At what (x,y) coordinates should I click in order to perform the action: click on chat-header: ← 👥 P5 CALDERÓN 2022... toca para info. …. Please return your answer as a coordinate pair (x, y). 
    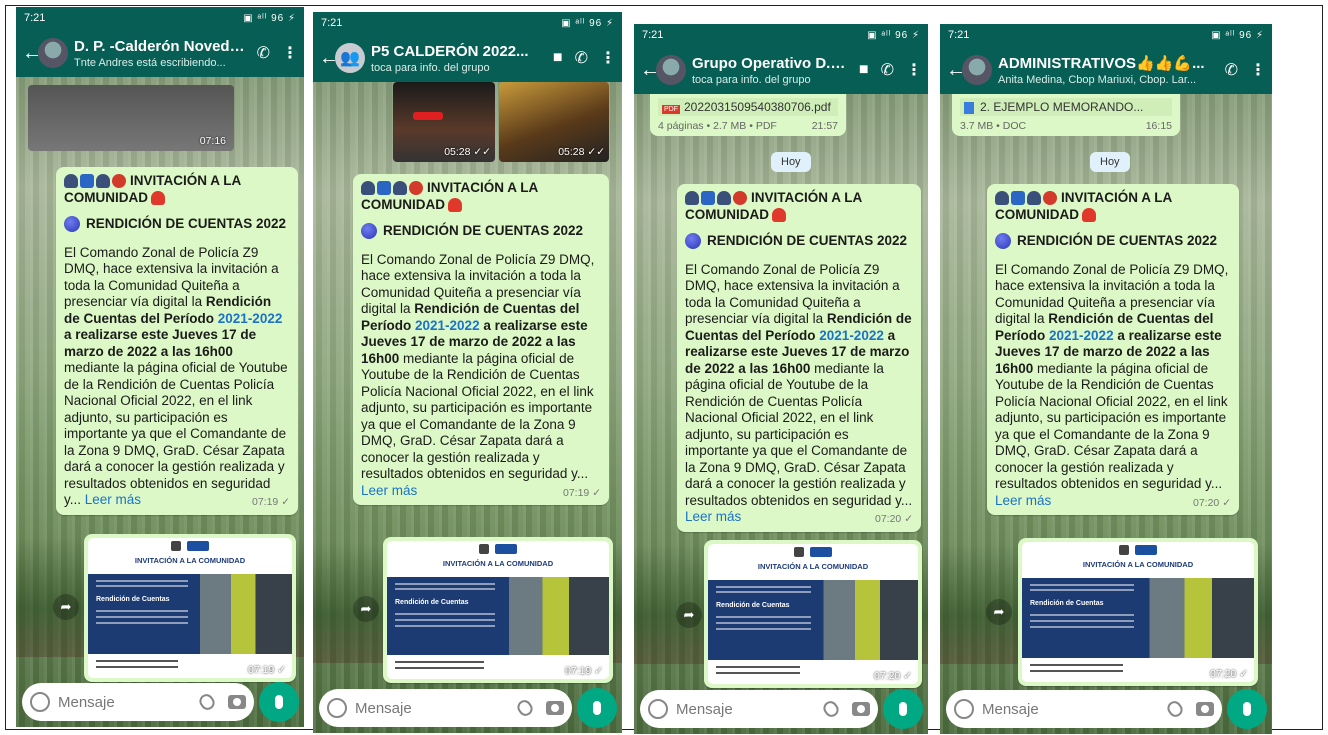
    Looking at the image, I should click on (467, 58).